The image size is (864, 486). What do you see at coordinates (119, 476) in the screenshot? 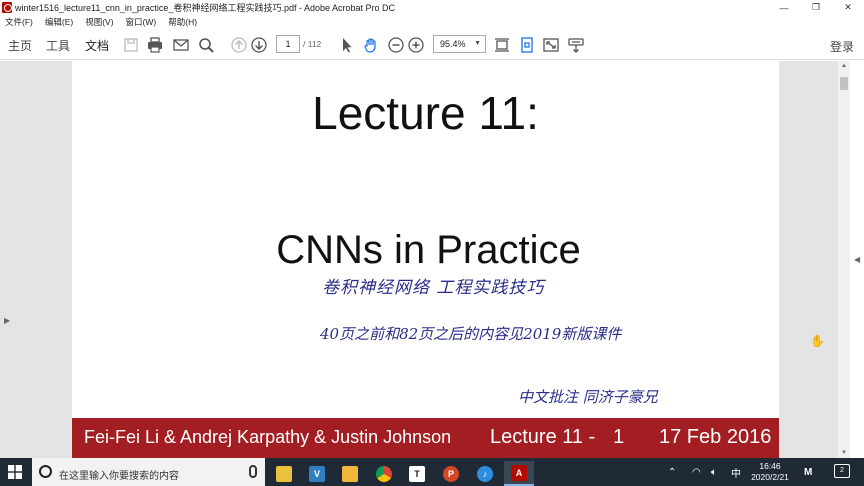
I see `search-placeholder: 在这里输入你要搜索的内容` at bounding box center [119, 476].